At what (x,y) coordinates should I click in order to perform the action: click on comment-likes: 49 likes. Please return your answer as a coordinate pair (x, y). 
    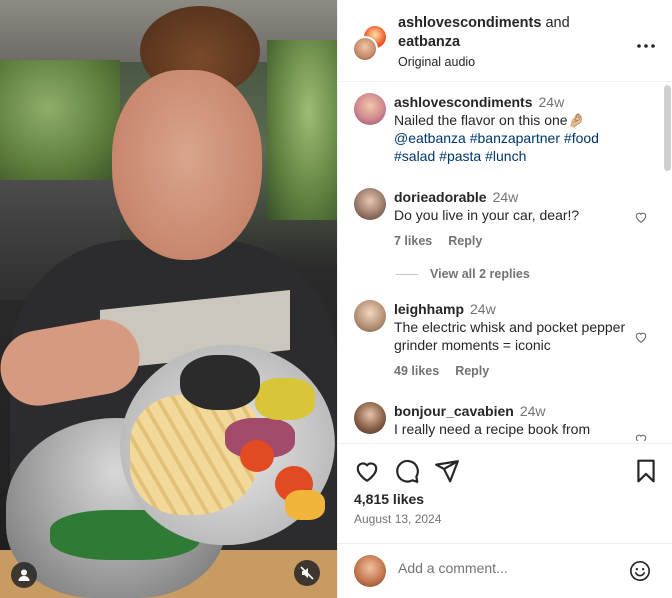
    Looking at the image, I should click on (416, 371).